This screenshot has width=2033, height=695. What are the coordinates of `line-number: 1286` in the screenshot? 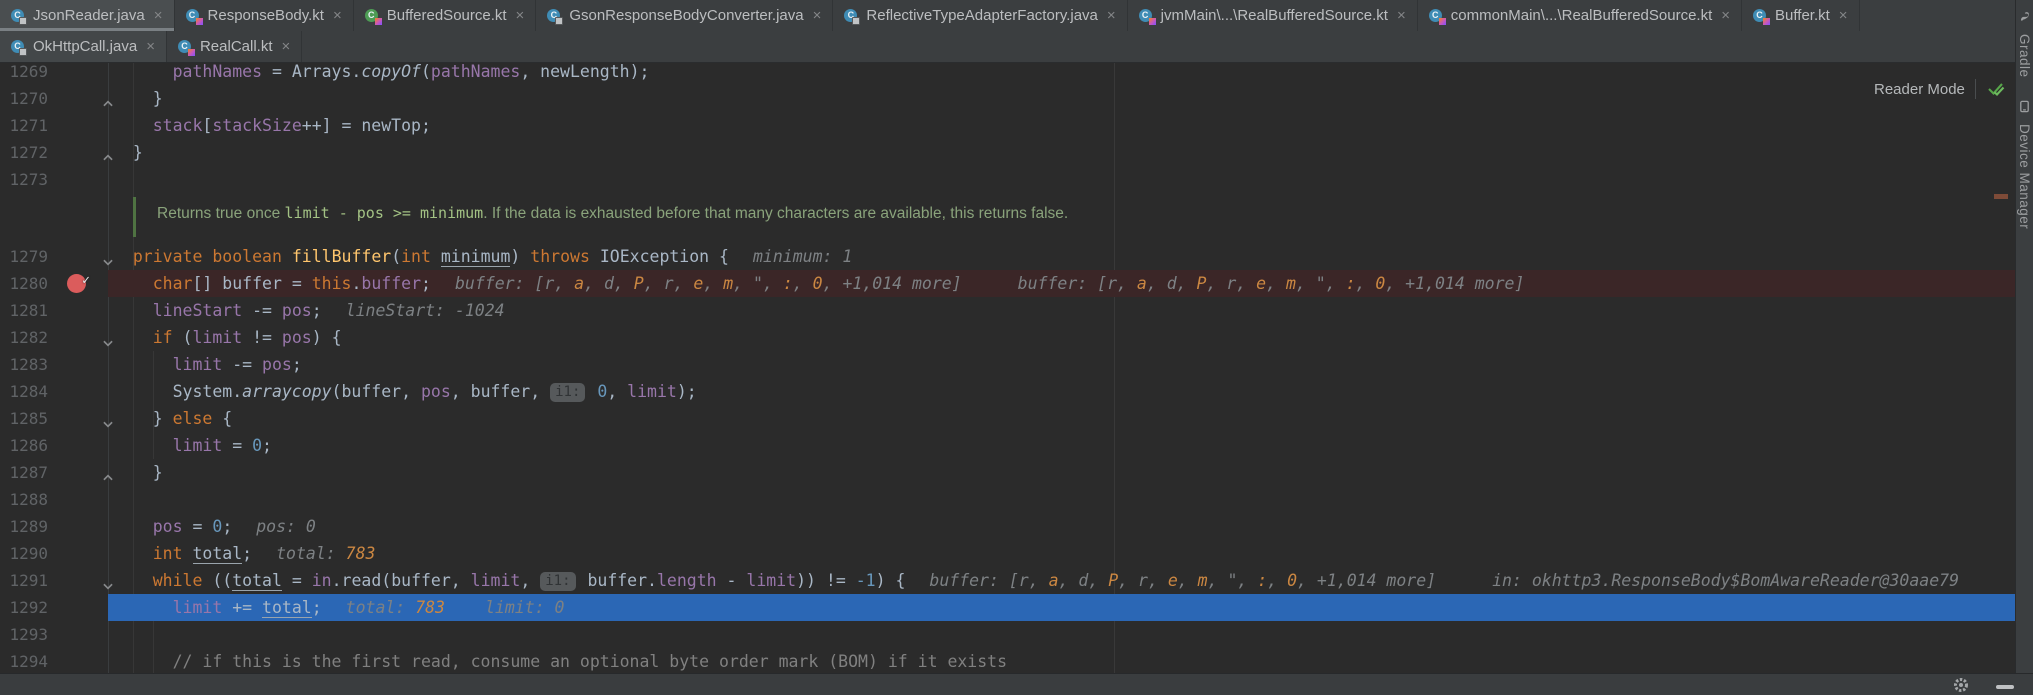 It's located at (24, 445).